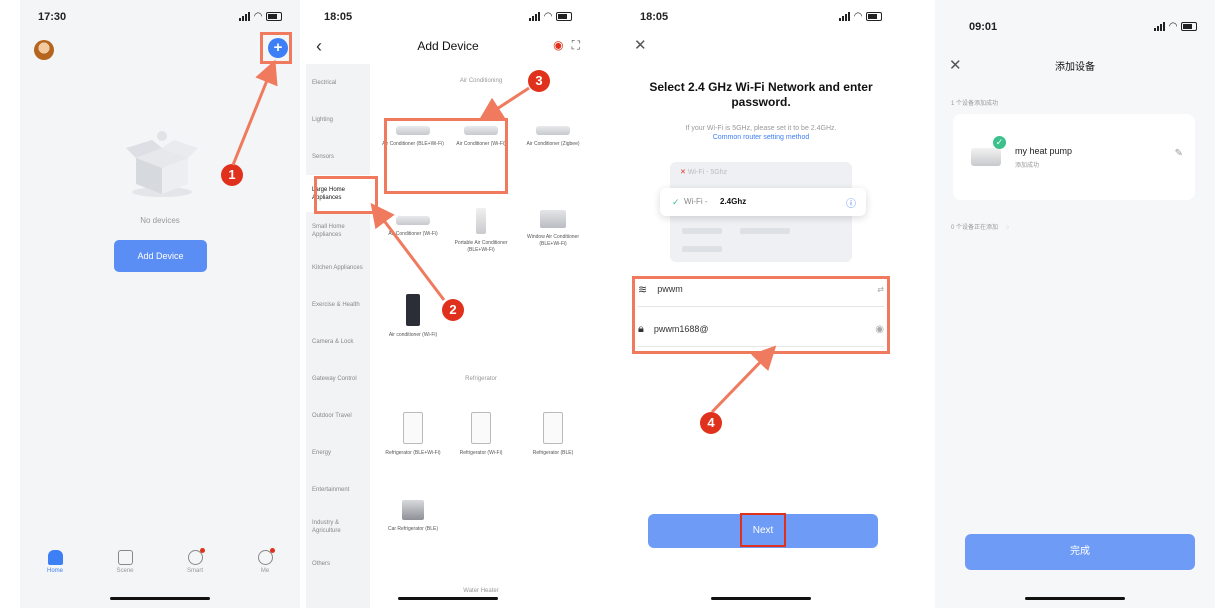 The height and width of the screenshot is (608, 1217). Describe the element at coordinates (553, 137) in the screenshot. I see `device-tile: Air Conditioner (Zigbee)` at that location.